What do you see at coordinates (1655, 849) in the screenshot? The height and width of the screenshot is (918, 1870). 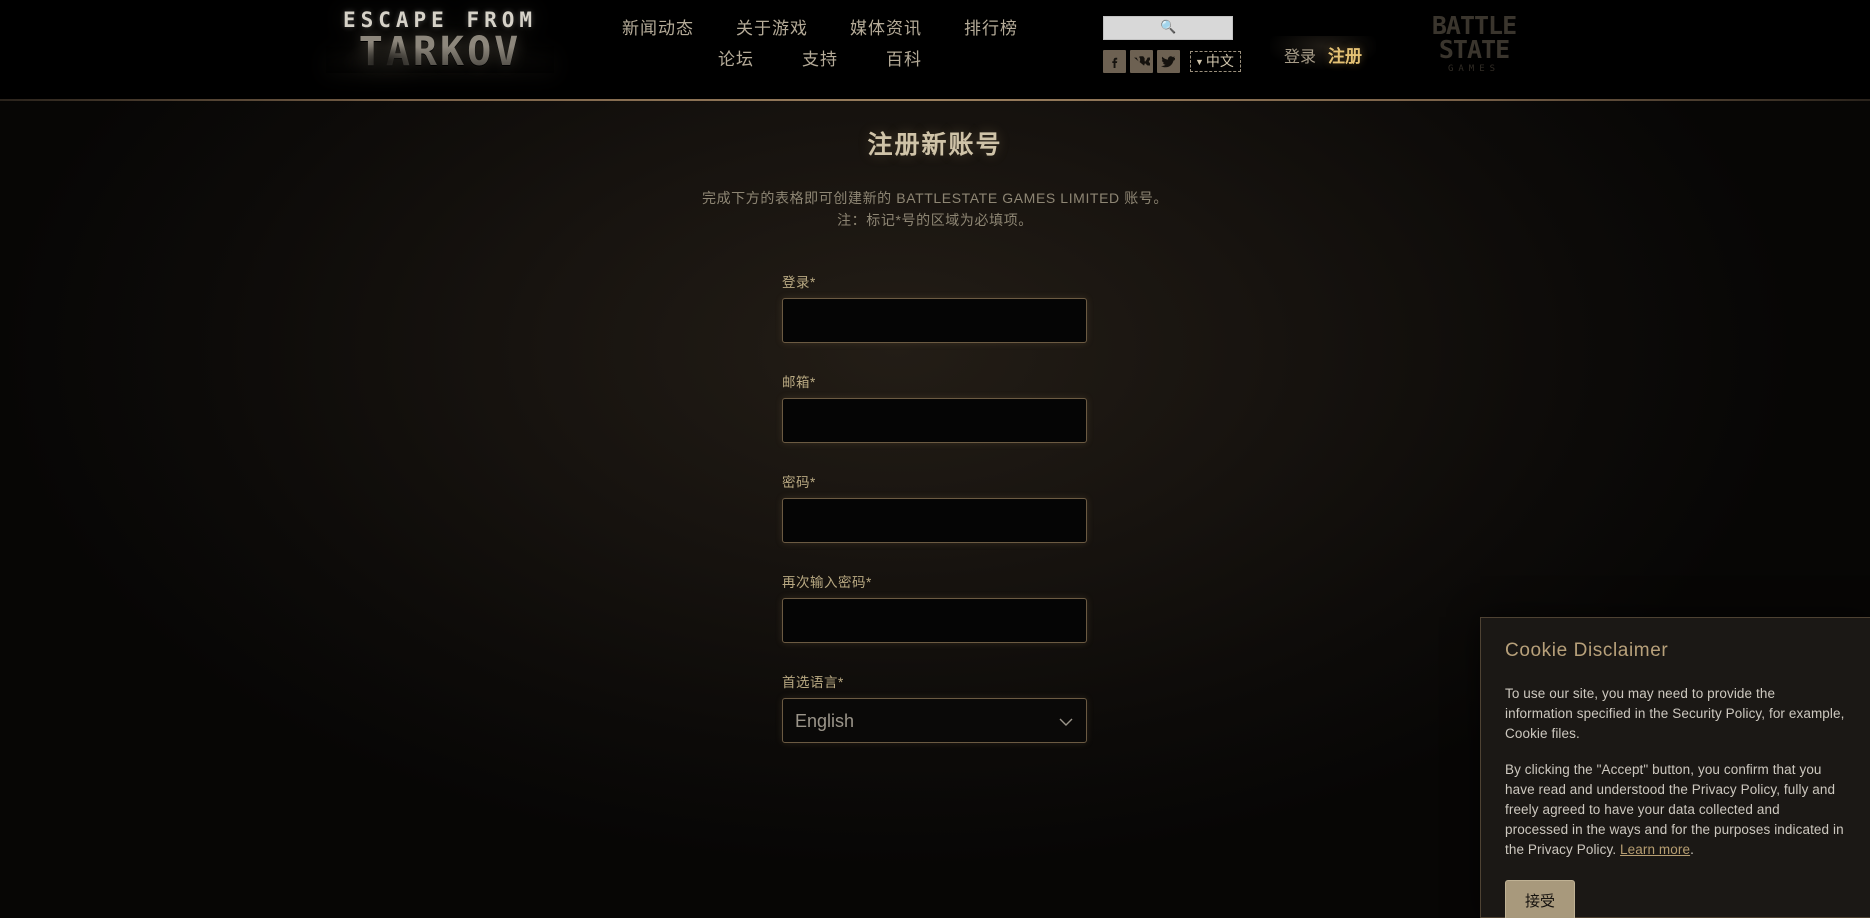 I see `cookie-learn-more-link: Learn more` at bounding box center [1655, 849].